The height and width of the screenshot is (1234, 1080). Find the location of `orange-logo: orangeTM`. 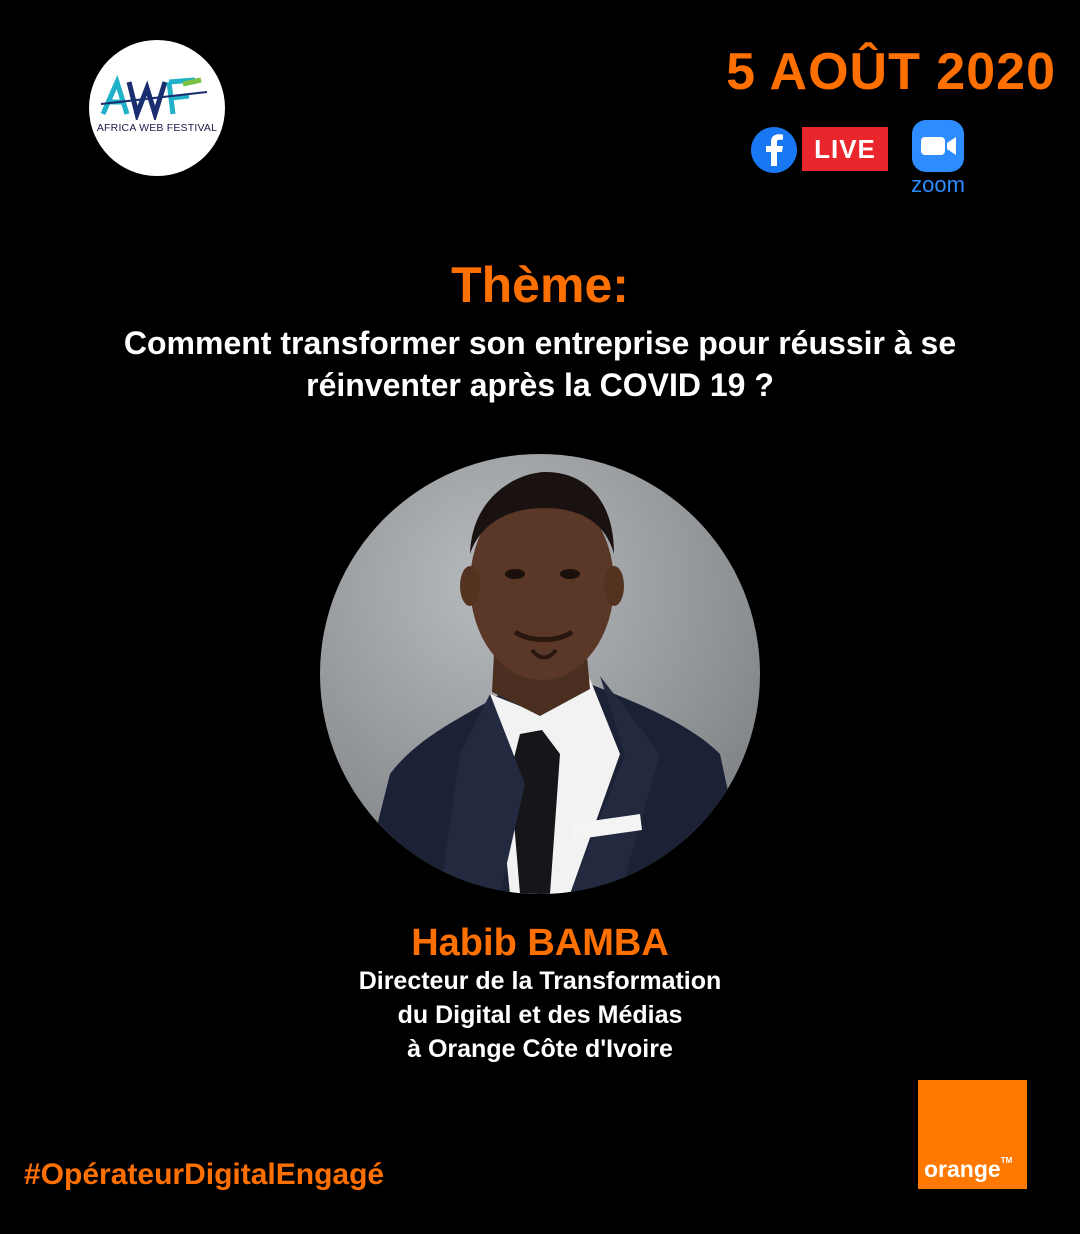

orange-logo: orangeTM is located at coordinates (972, 1134).